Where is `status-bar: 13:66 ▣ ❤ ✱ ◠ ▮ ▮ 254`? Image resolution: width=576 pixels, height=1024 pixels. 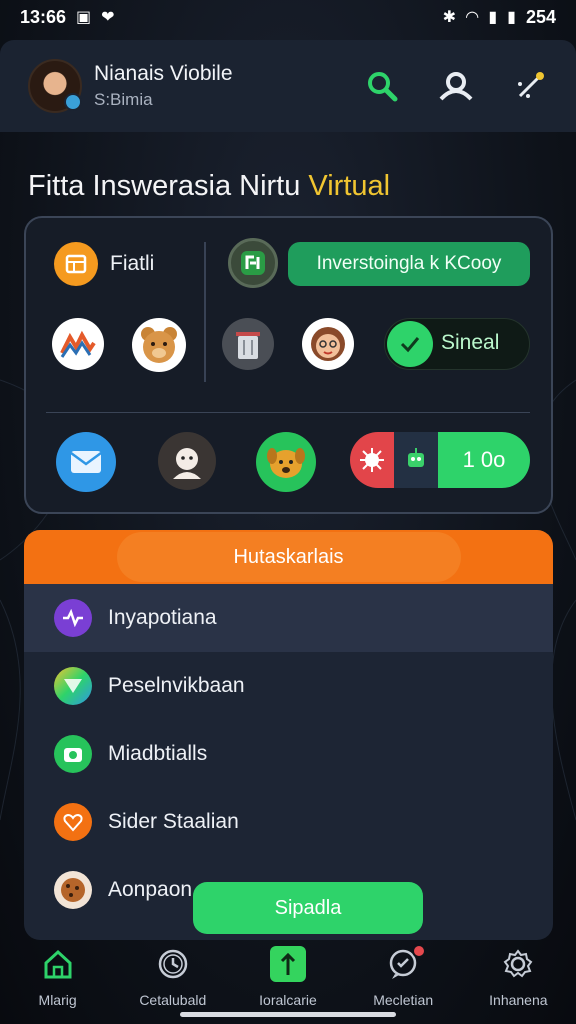 status-bar: 13:66 ▣ ❤ ✱ ◠ ▮ ▮ 254 is located at coordinates (288, 17).